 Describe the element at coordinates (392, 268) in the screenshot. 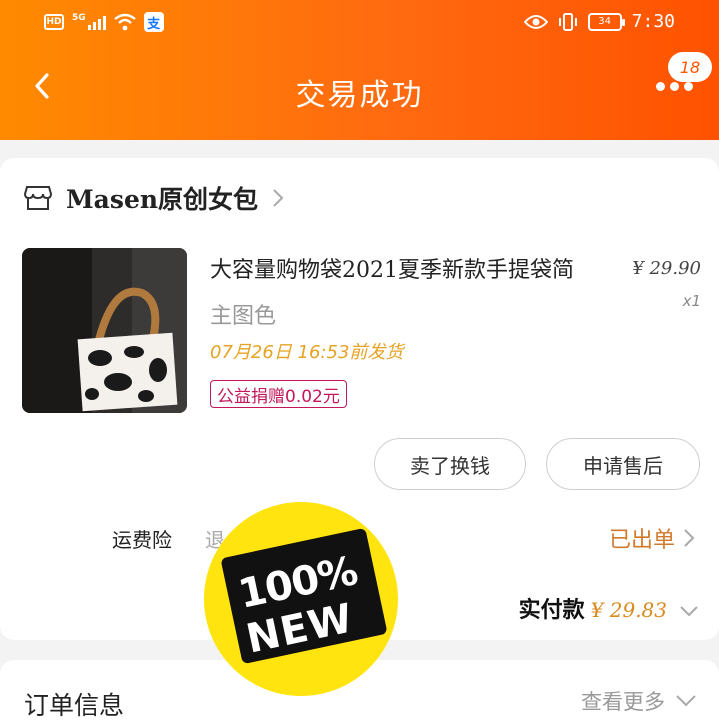

I see `product-title: 大容量购物袋2021夏季新款手提袋简` at that location.